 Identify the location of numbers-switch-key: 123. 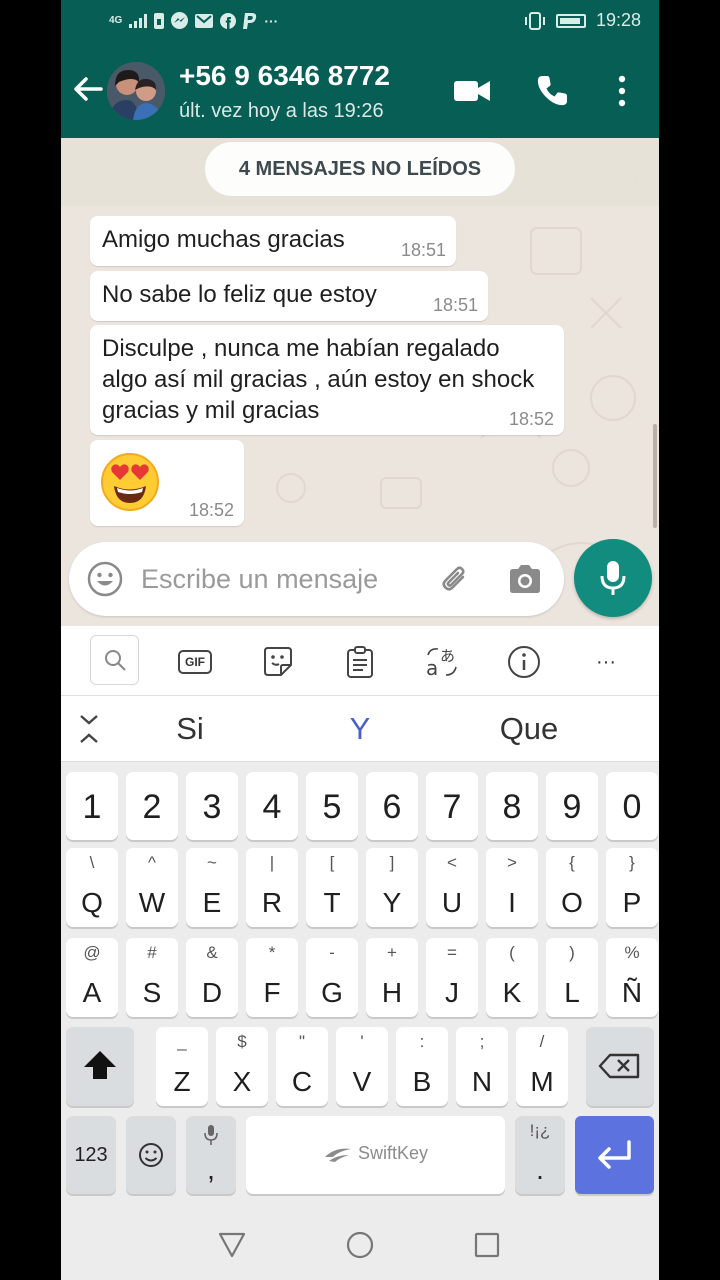
(91, 1155).